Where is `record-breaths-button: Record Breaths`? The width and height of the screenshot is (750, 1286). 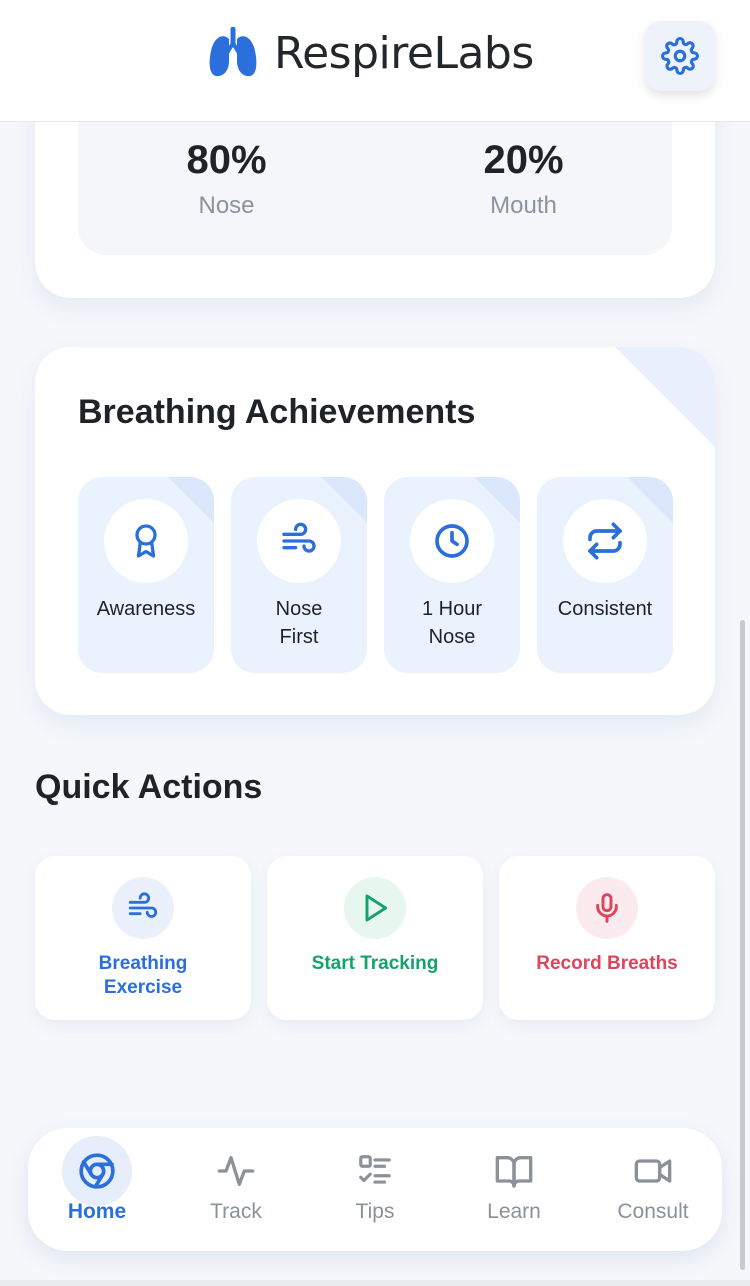 record-breaths-button: Record Breaths is located at coordinates (607, 938).